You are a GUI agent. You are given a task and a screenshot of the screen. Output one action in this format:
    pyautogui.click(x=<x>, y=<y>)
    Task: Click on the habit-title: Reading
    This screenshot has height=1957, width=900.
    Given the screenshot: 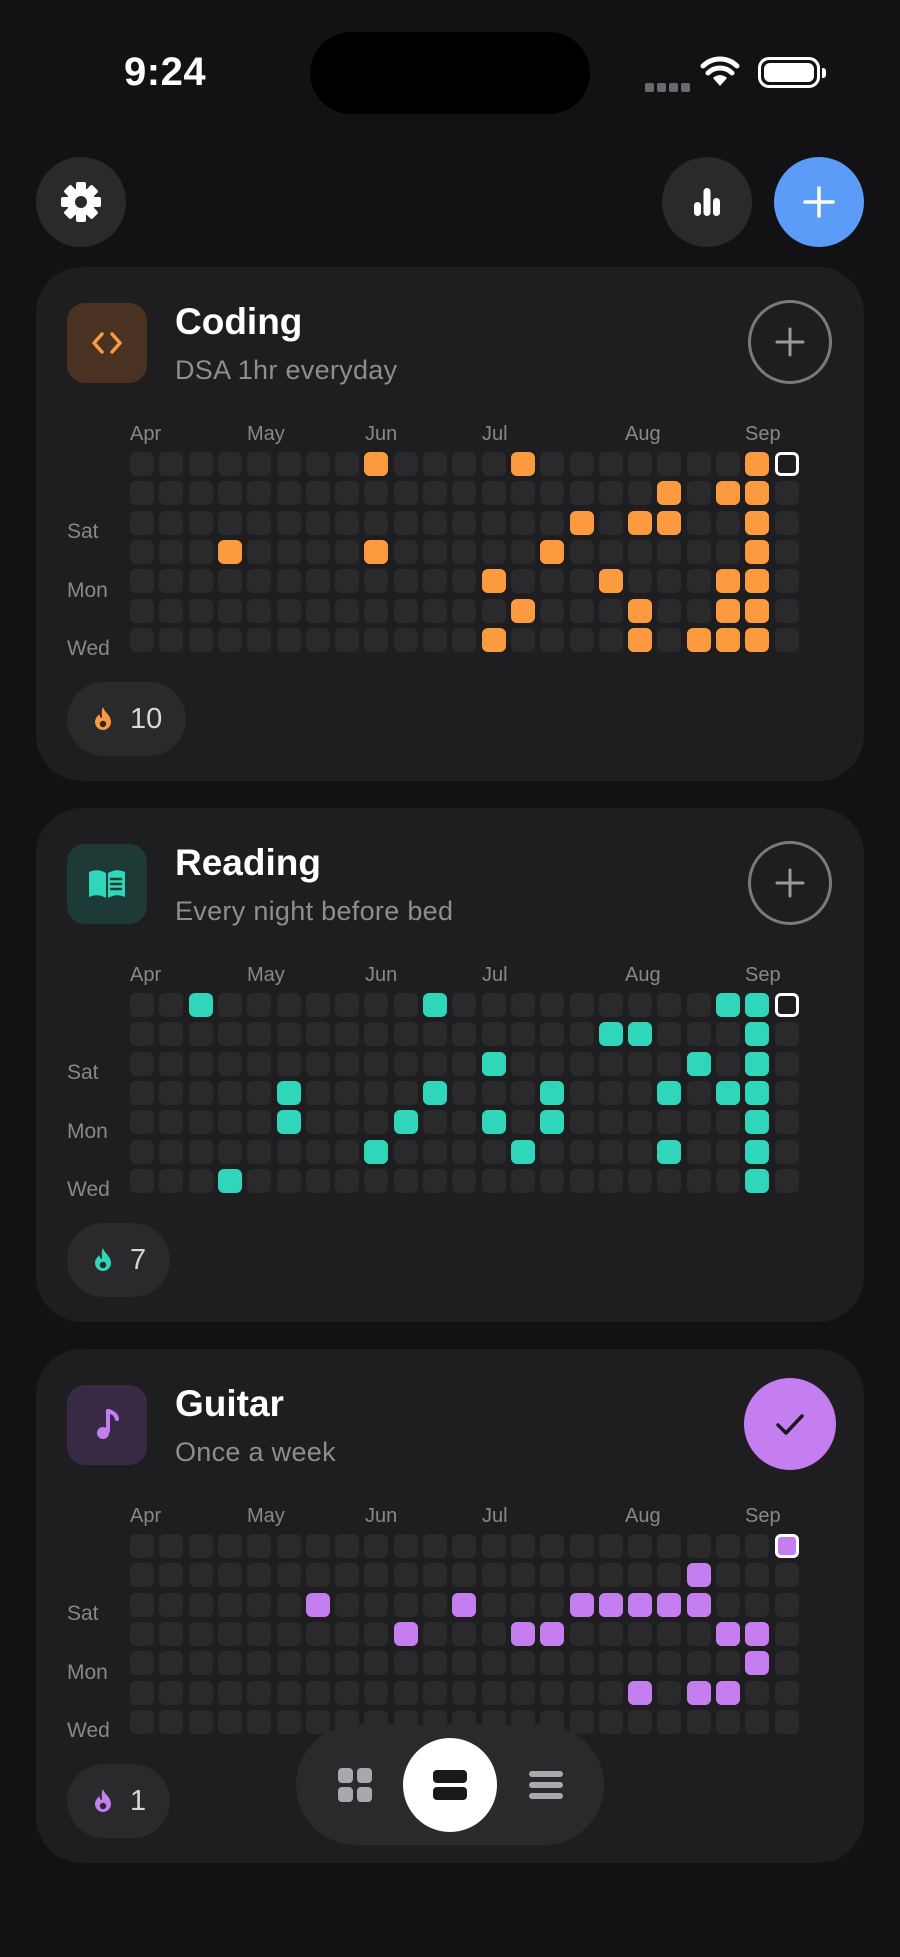 What is the action you would take?
    pyautogui.click(x=248, y=862)
    